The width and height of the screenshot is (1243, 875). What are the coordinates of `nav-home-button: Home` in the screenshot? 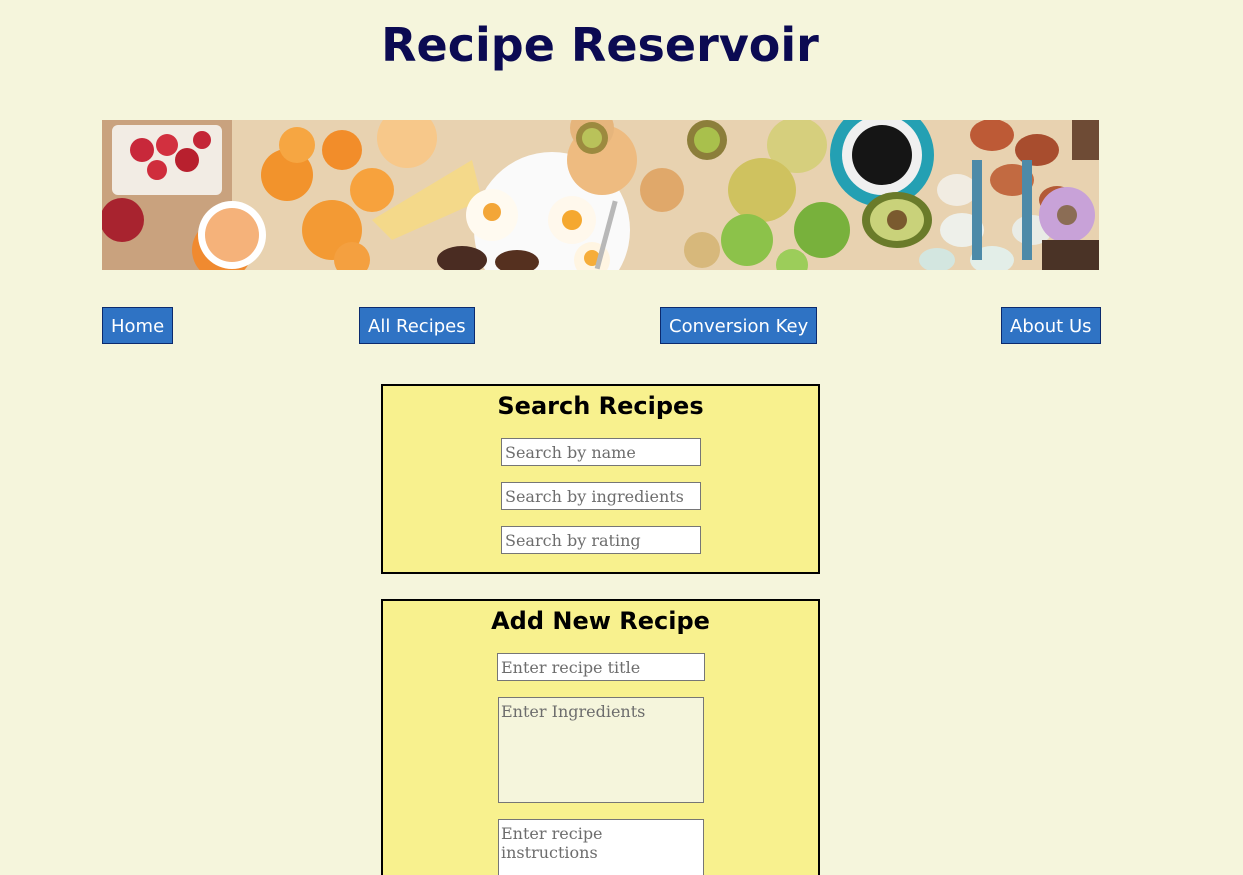 It's located at (138, 325).